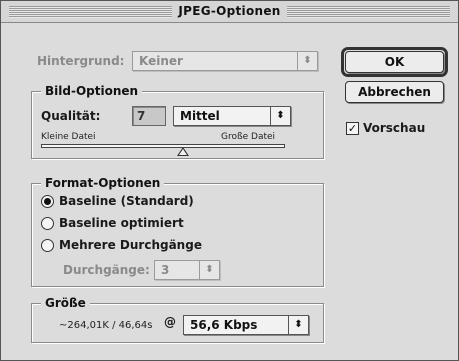 This screenshot has height=361, width=459. What do you see at coordinates (126, 201) in the screenshot?
I see `radio-label-baseline-standard: Baseline (Standard)` at bounding box center [126, 201].